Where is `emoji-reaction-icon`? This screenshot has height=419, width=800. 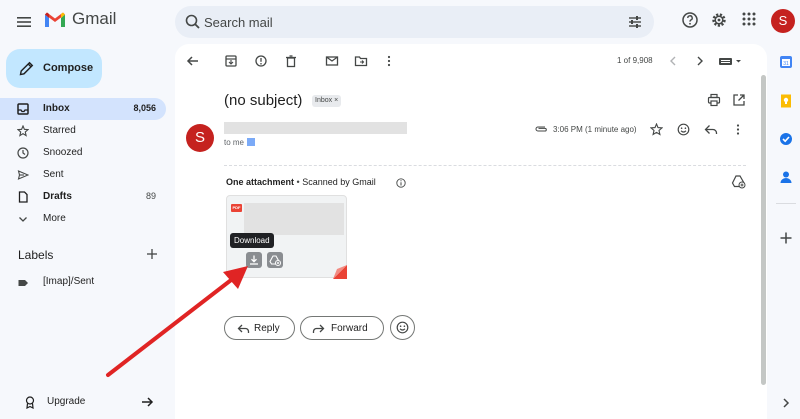 emoji-reaction-icon is located at coordinates (683, 129).